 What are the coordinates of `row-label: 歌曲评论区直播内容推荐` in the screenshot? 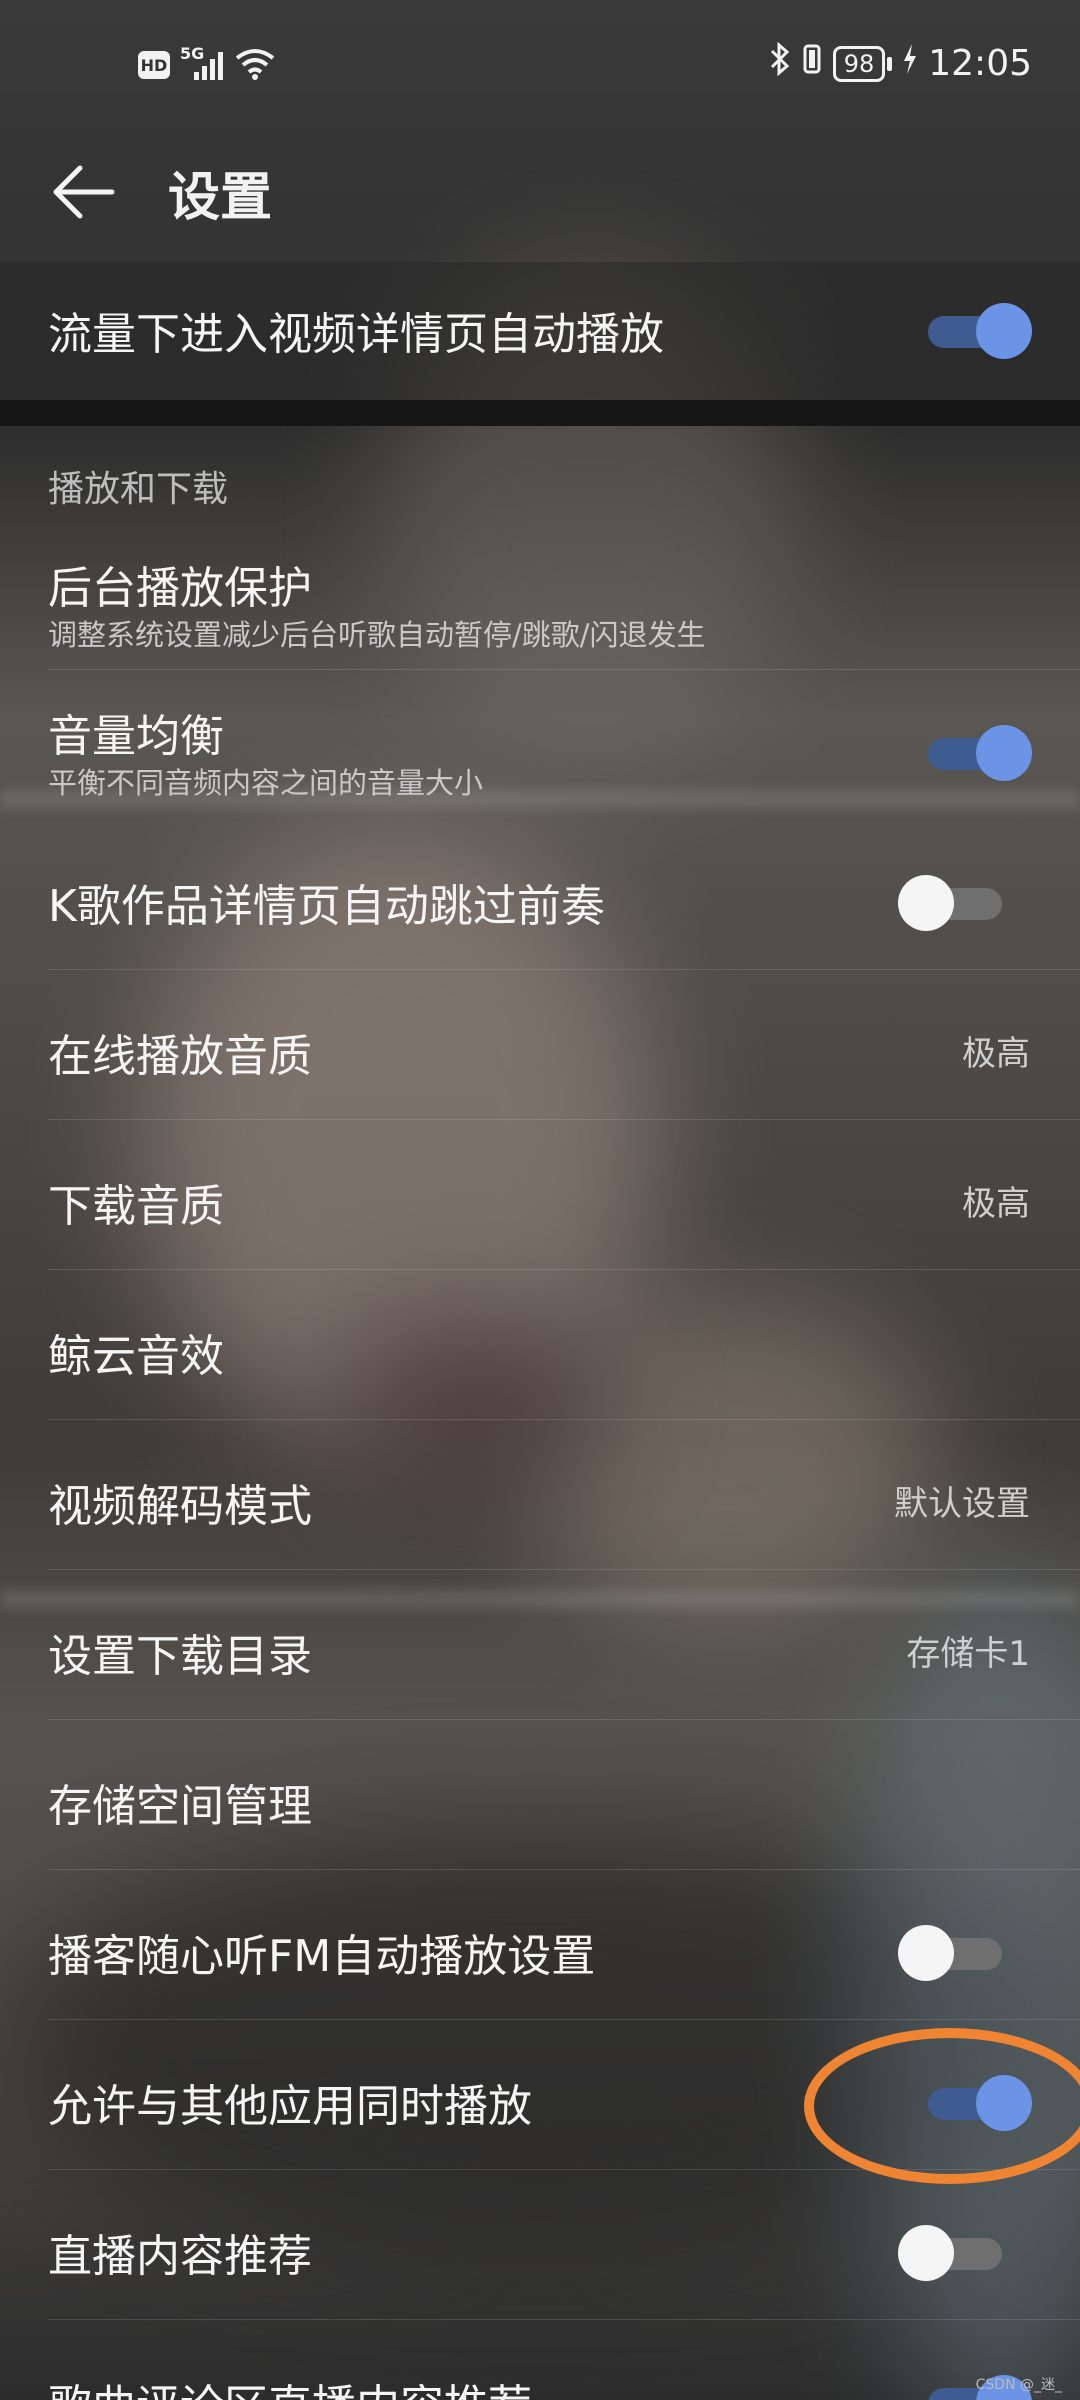 It's located at (290, 2385).